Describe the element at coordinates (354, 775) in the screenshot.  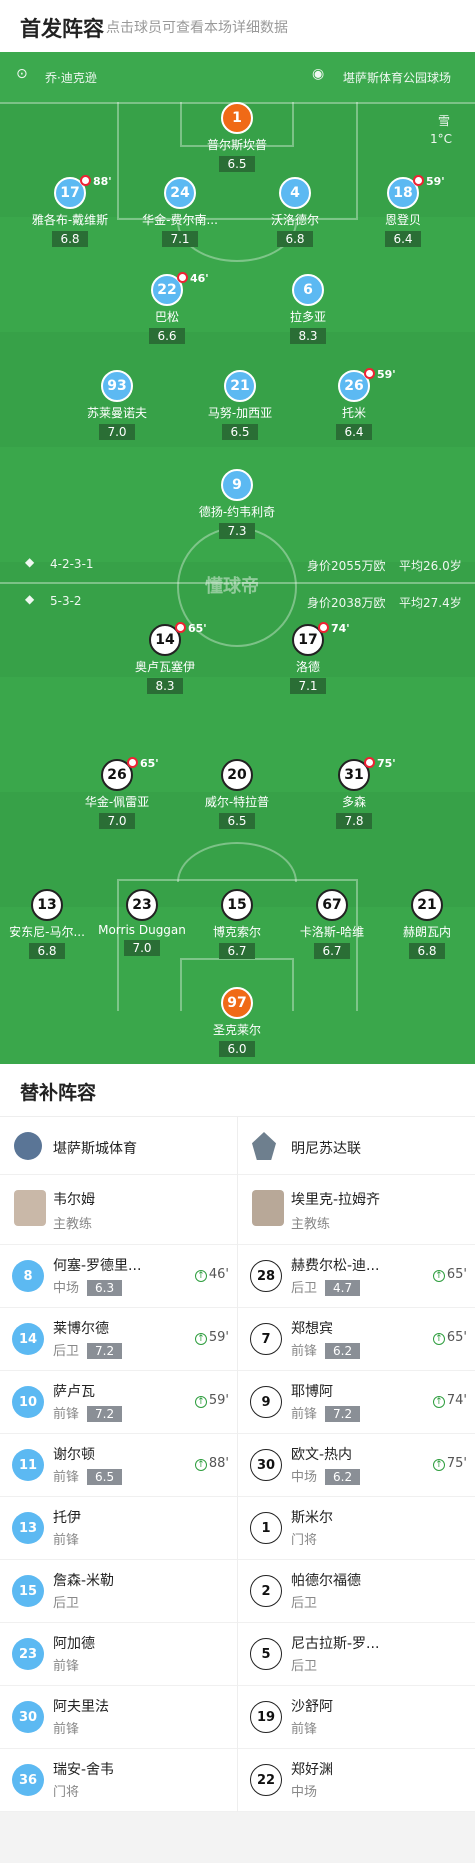
I see `jersey-number: 31` at that location.